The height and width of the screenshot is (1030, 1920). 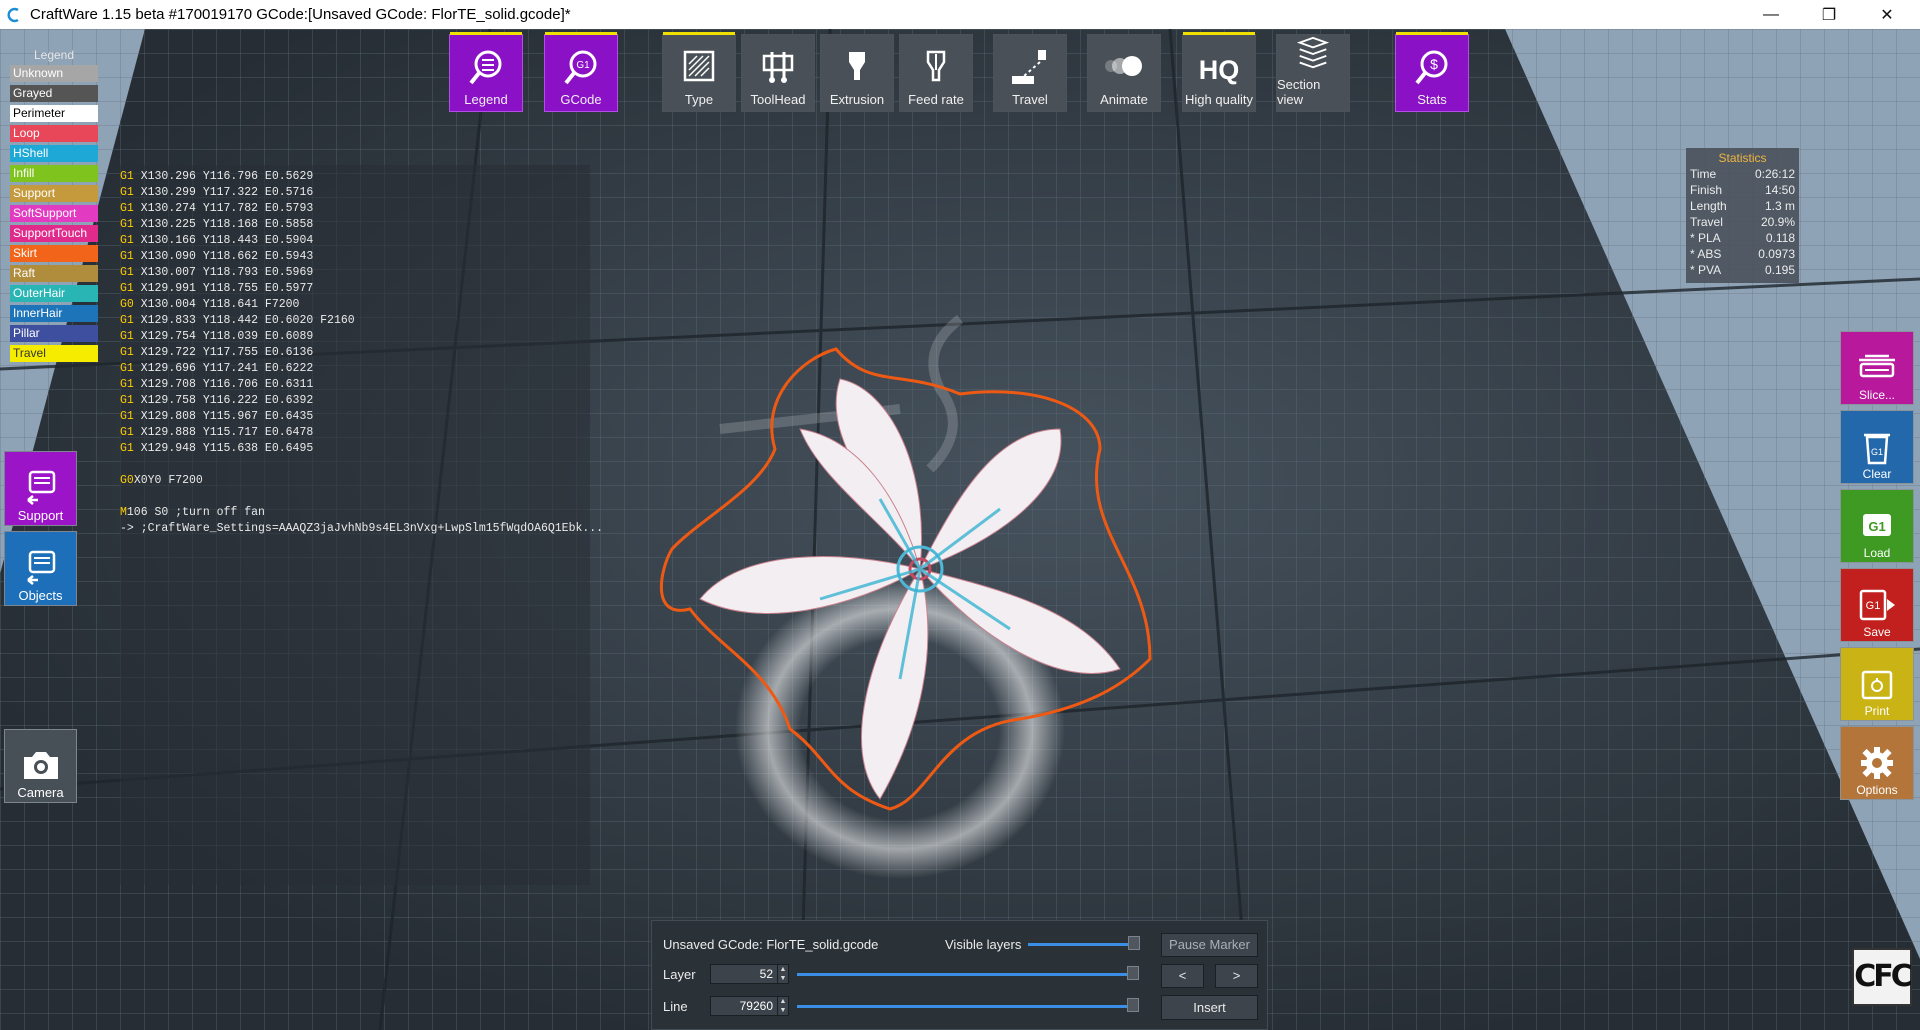 What do you see at coordinates (1182, 976) in the screenshot?
I see `previous-button: <` at bounding box center [1182, 976].